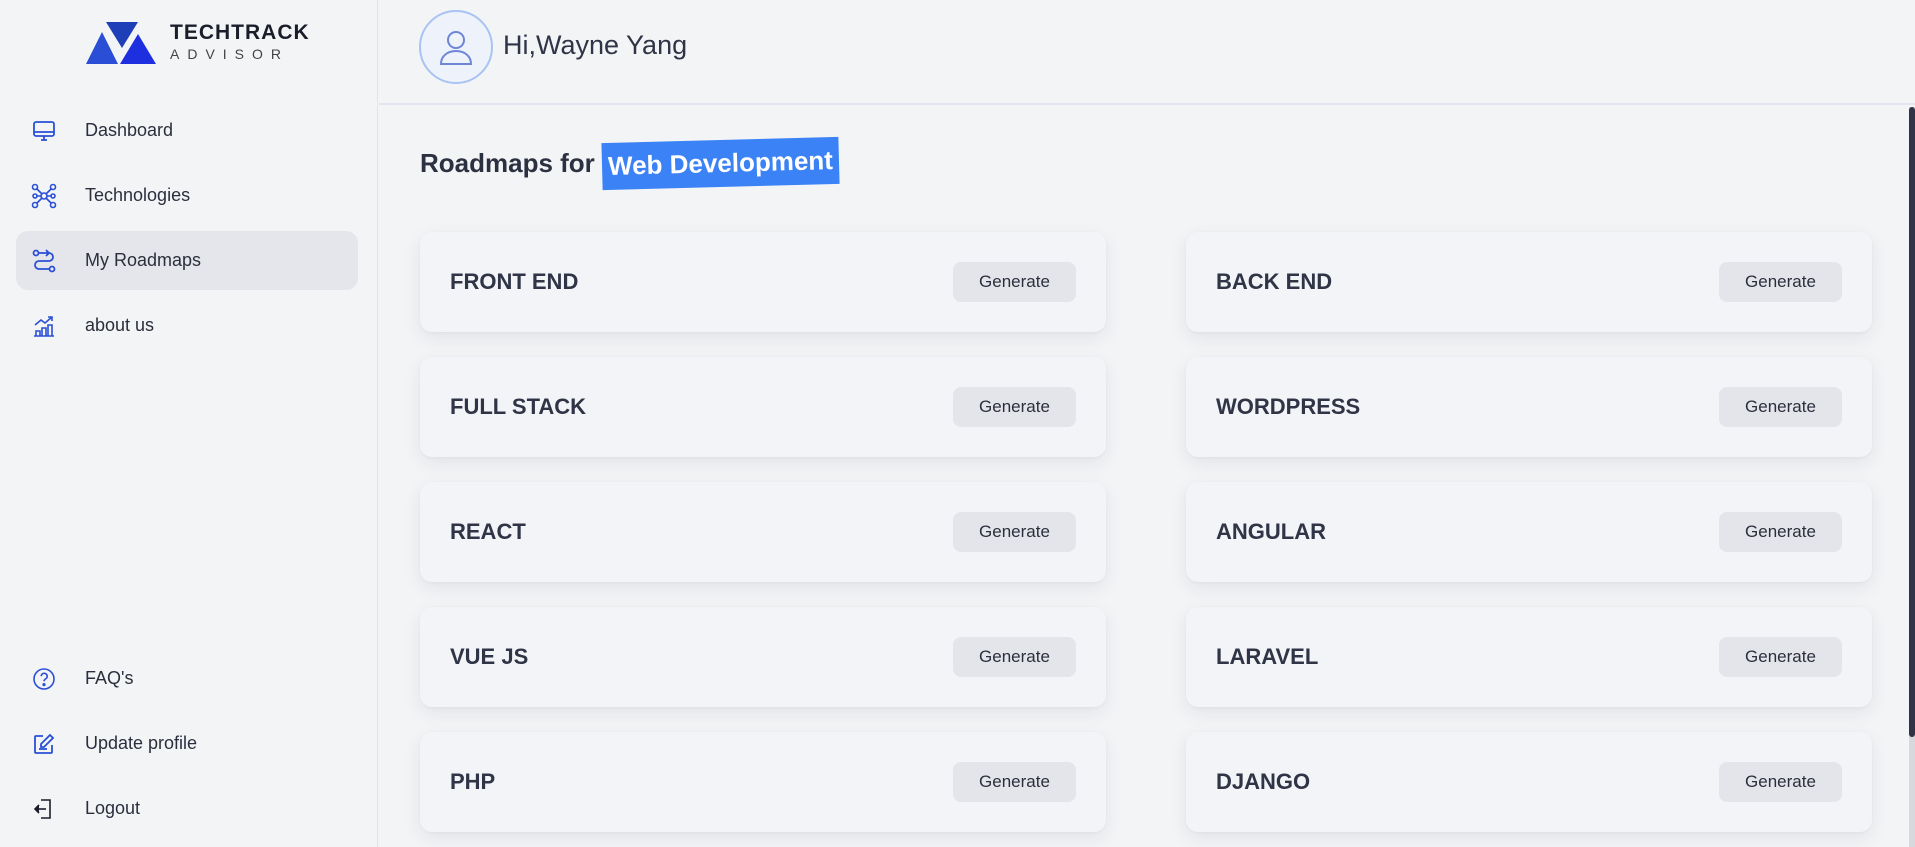 This screenshot has height=847, width=1915. What do you see at coordinates (1912, 422) in the screenshot?
I see `scrollbar-thumb` at bounding box center [1912, 422].